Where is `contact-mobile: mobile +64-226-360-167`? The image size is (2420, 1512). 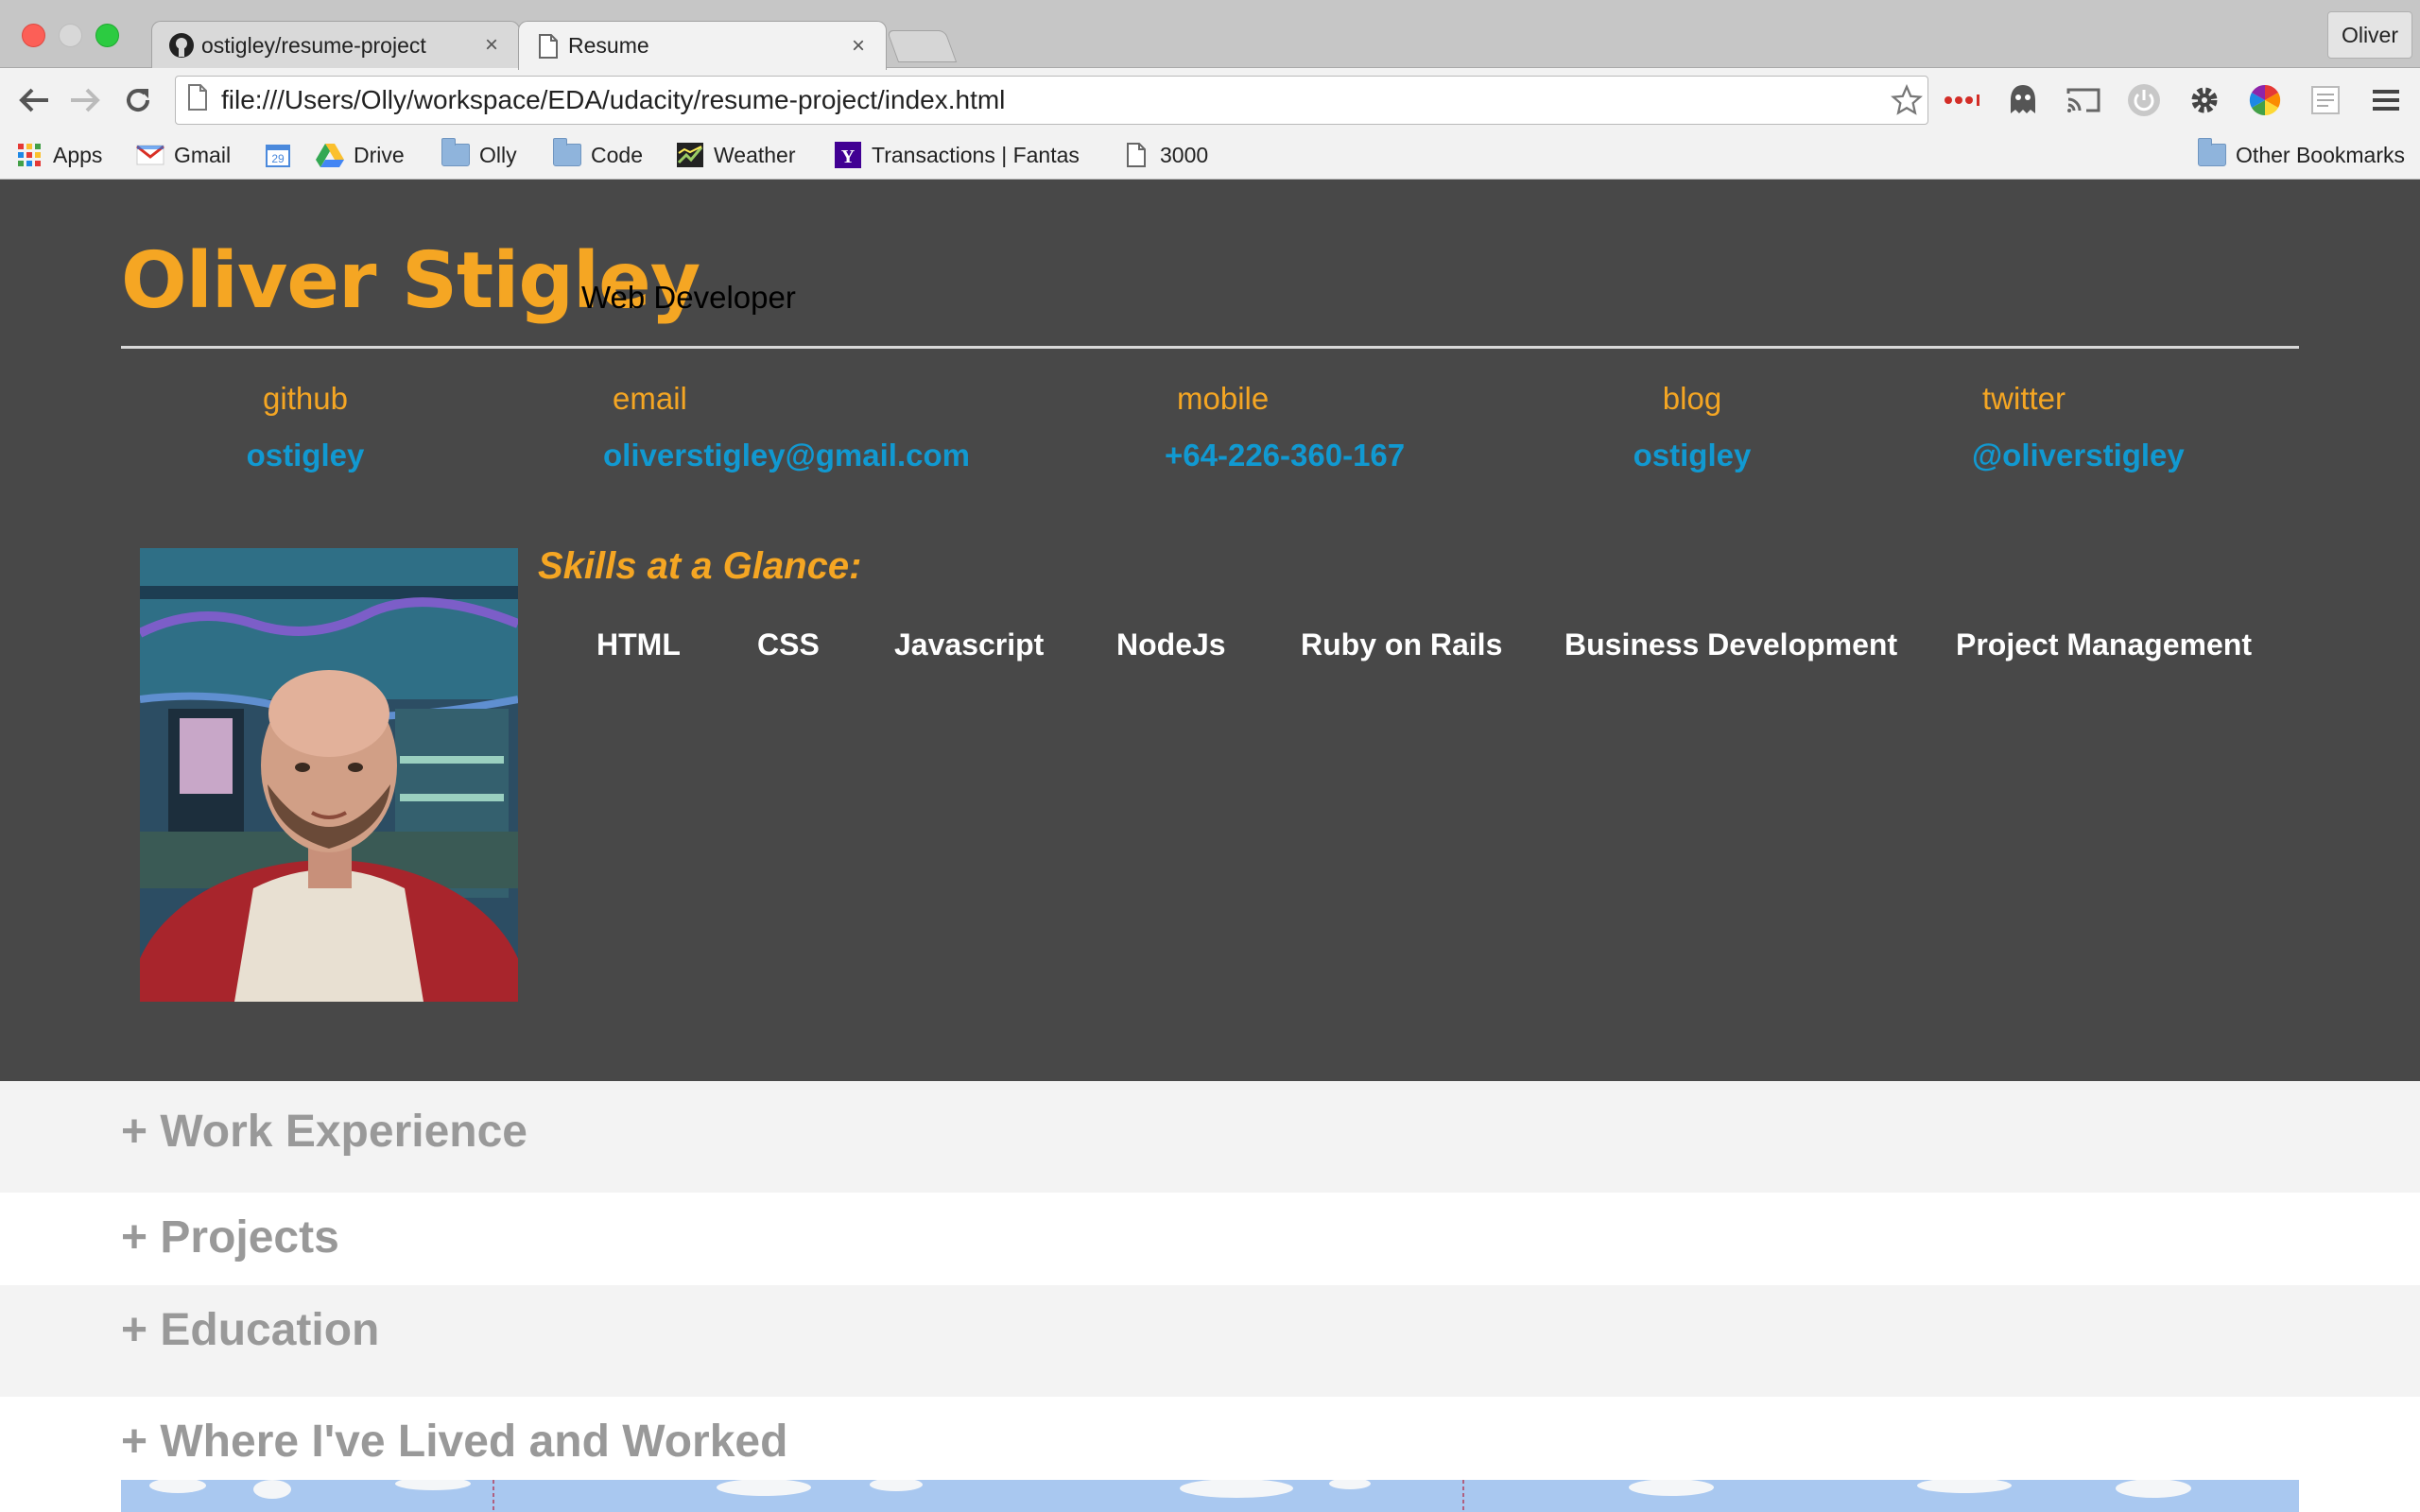 contact-mobile: mobile +64-226-360-167 is located at coordinates (1290, 427).